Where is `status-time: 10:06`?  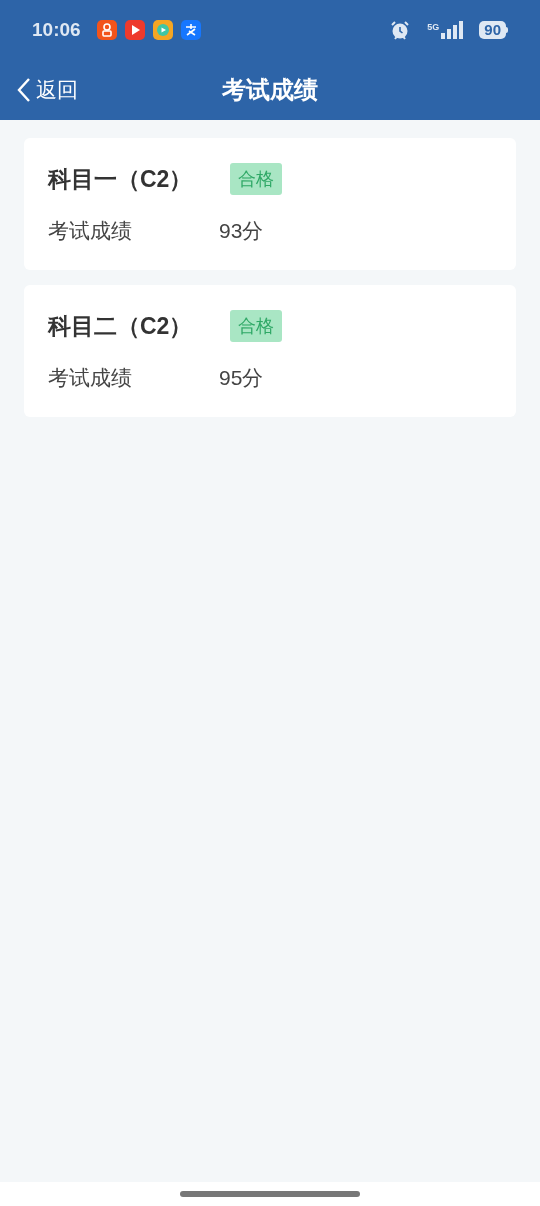 status-time: 10:06 is located at coordinates (56, 29).